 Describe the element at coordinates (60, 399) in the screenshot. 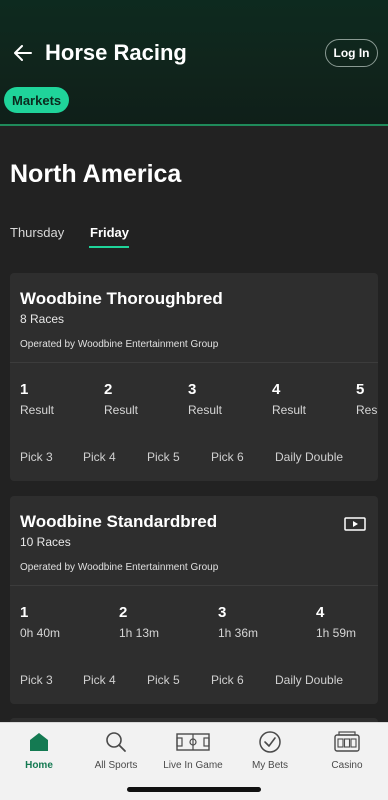

I see `race-item: 1 Result` at that location.